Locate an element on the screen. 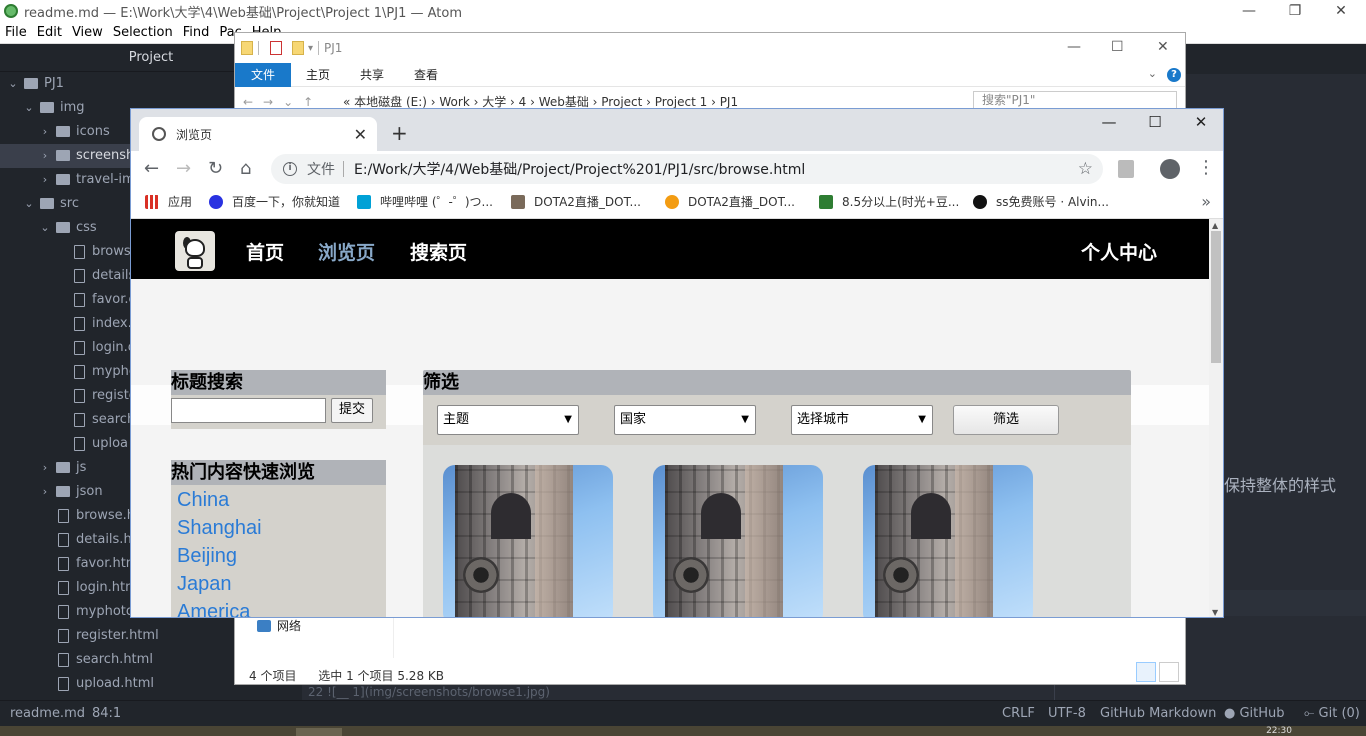 This screenshot has height=736, width=1366. hot-link-beijing: Beijing is located at coordinates (207, 556).